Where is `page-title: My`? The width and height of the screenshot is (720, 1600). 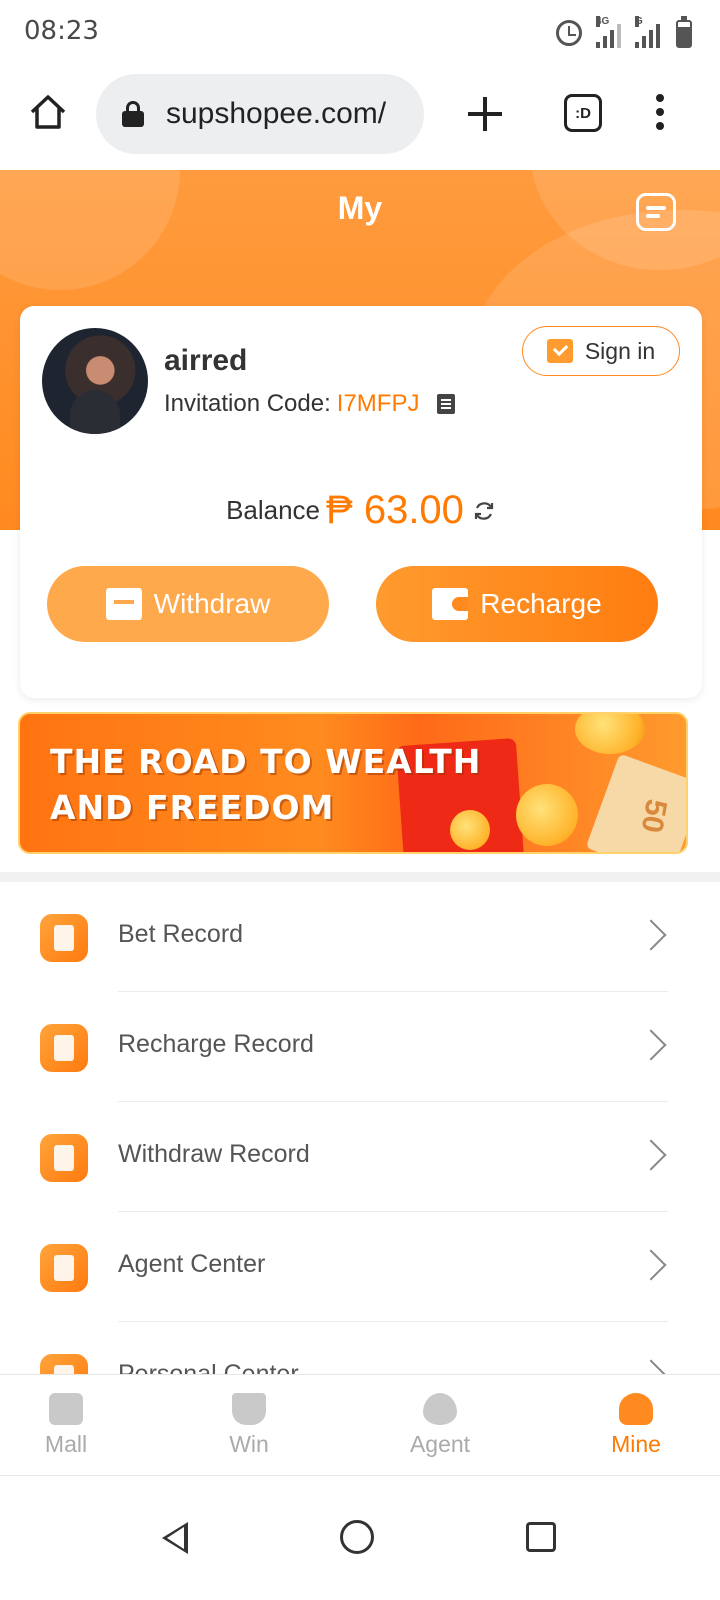 page-title: My is located at coordinates (360, 208).